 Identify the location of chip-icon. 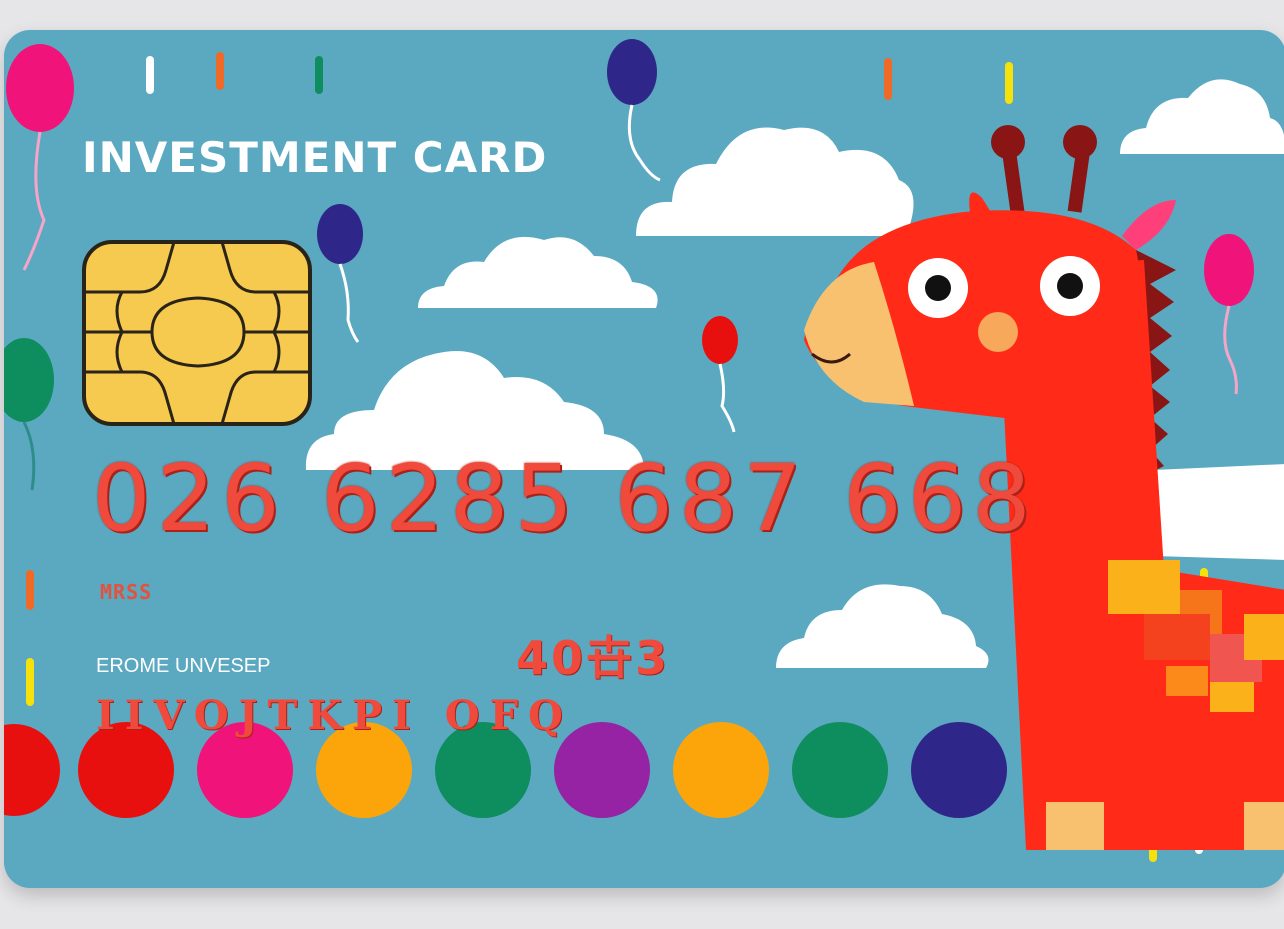
(197, 333).